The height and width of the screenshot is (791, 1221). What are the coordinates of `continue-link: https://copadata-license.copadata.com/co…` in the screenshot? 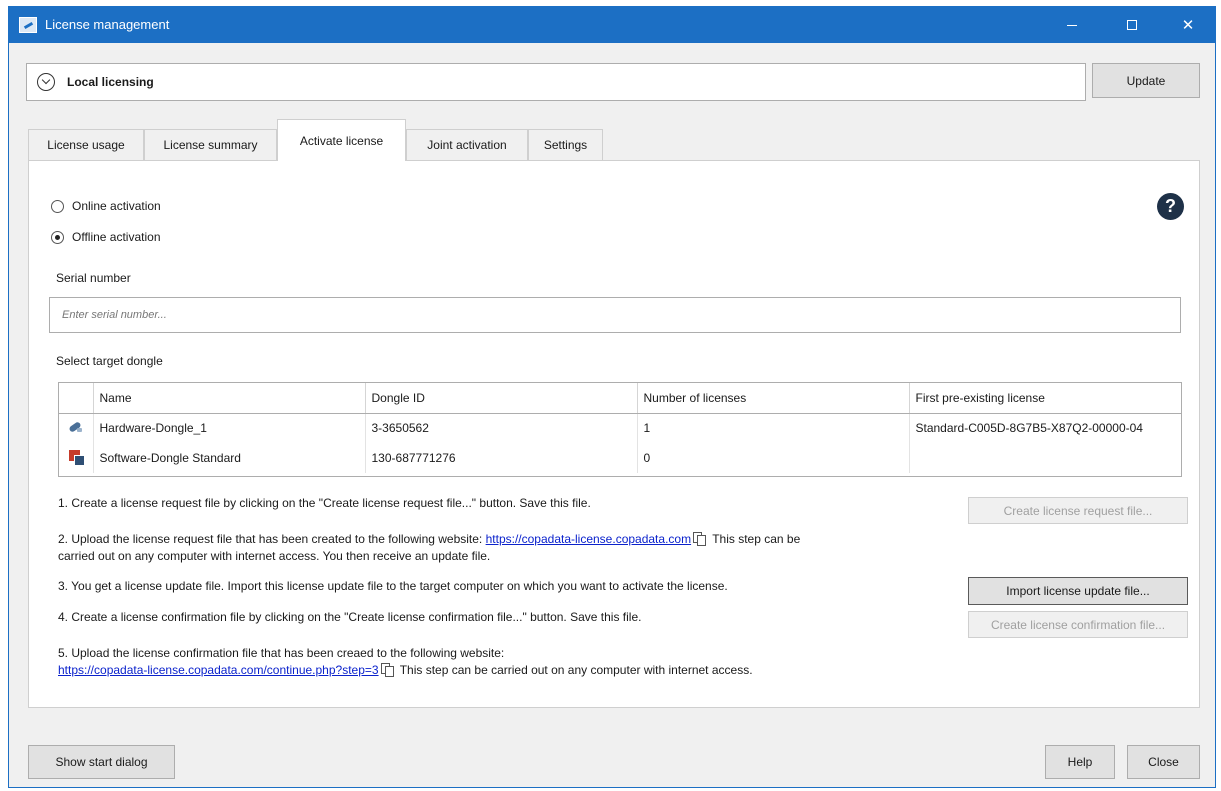 It's located at (218, 670).